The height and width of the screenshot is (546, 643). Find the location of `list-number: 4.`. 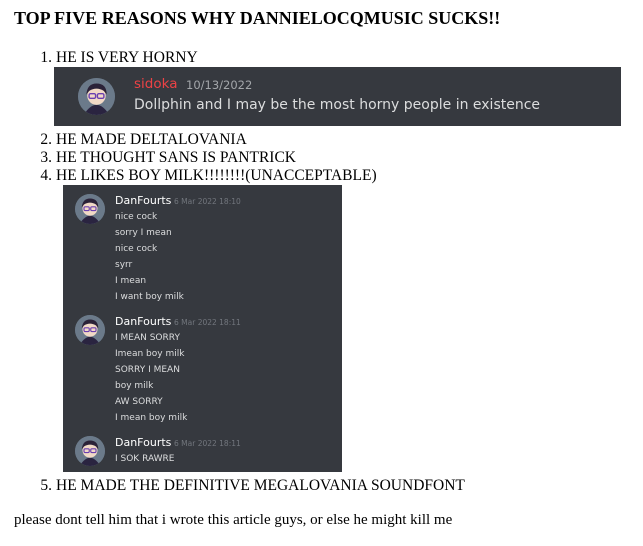

list-number: 4. is located at coordinates (46, 175).